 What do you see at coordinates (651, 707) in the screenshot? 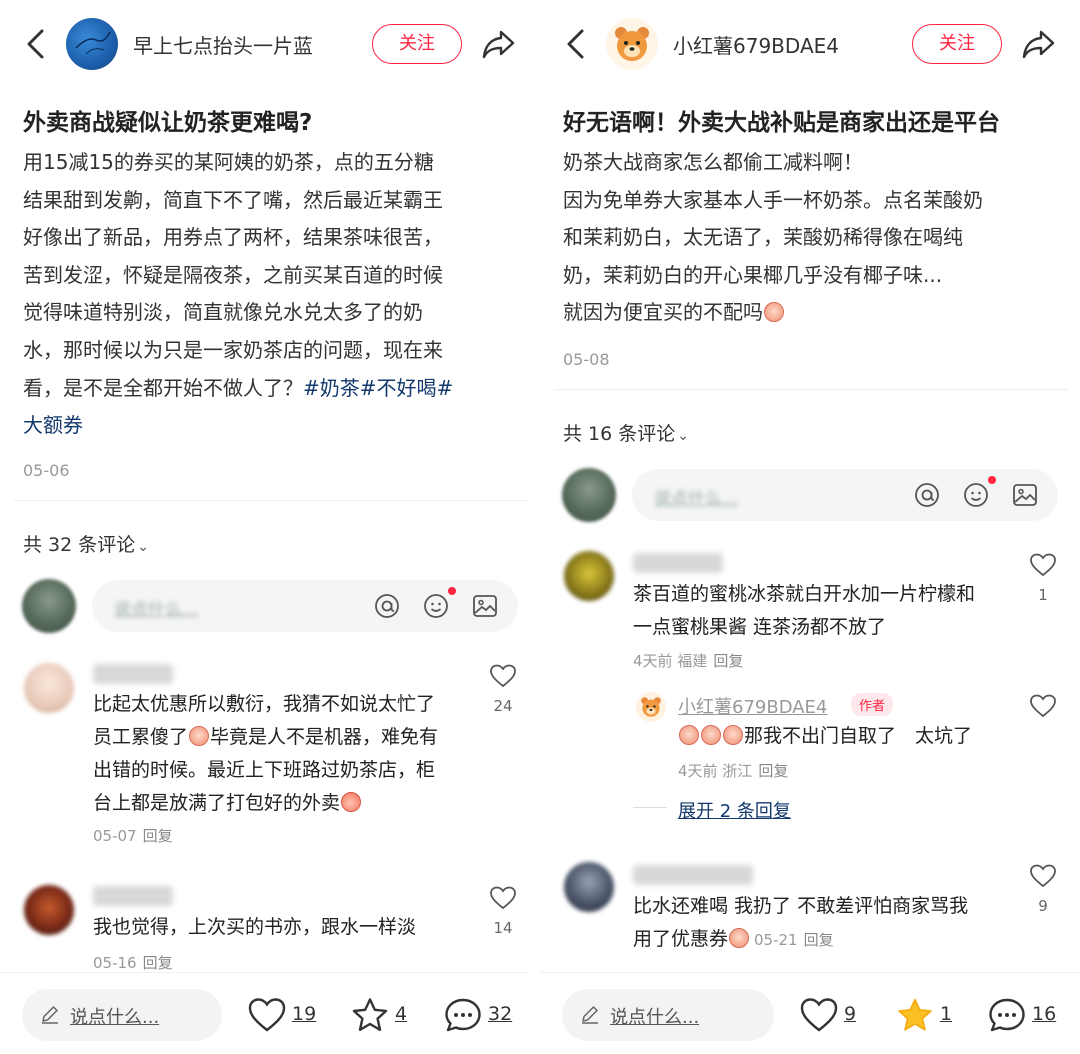
I see `reply-author-avatar` at bounding box center [651, 707].